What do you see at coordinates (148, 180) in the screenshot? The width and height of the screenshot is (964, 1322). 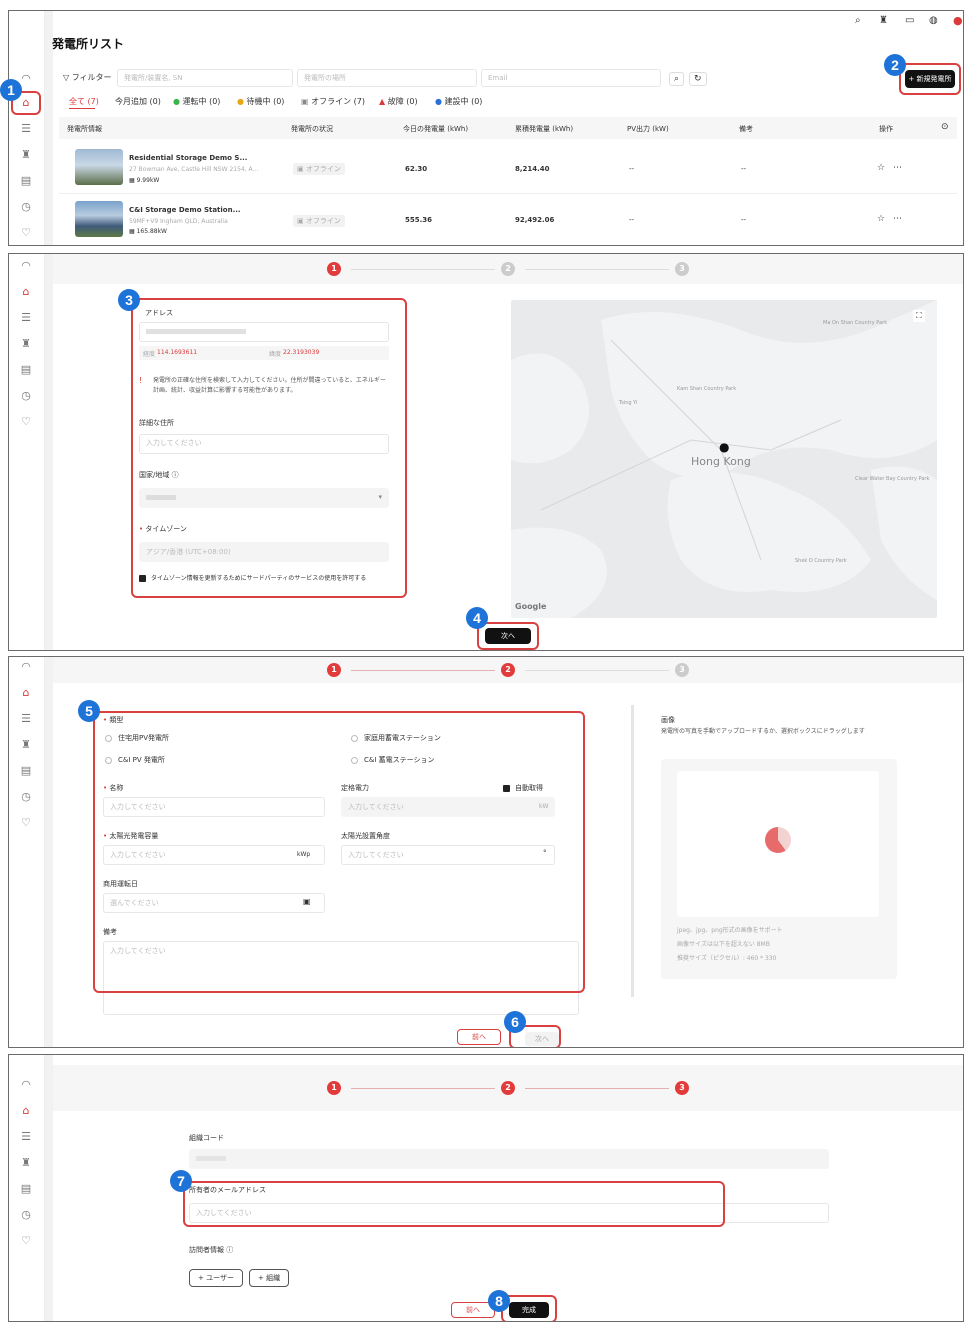 I see `capacity-value: 9.99kW` at bounding box center [148, 180].